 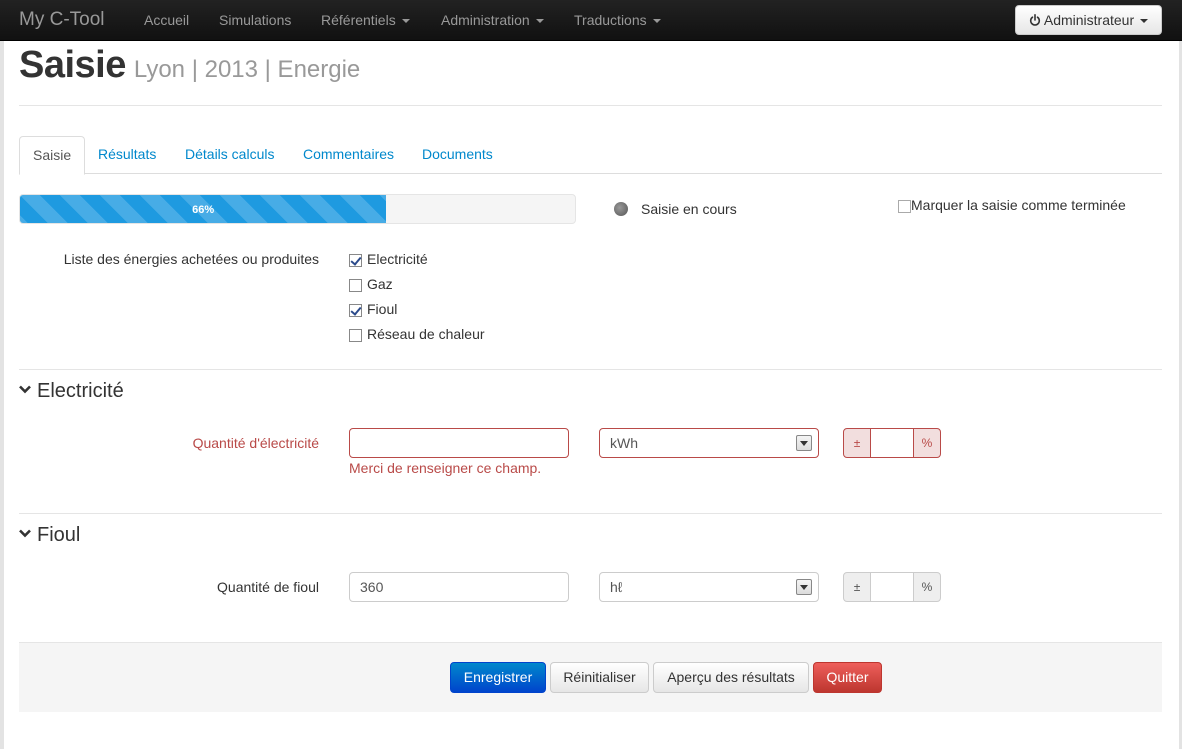 I want to click on energy-option-gaz: Gaz, so click(x=371, y=284).